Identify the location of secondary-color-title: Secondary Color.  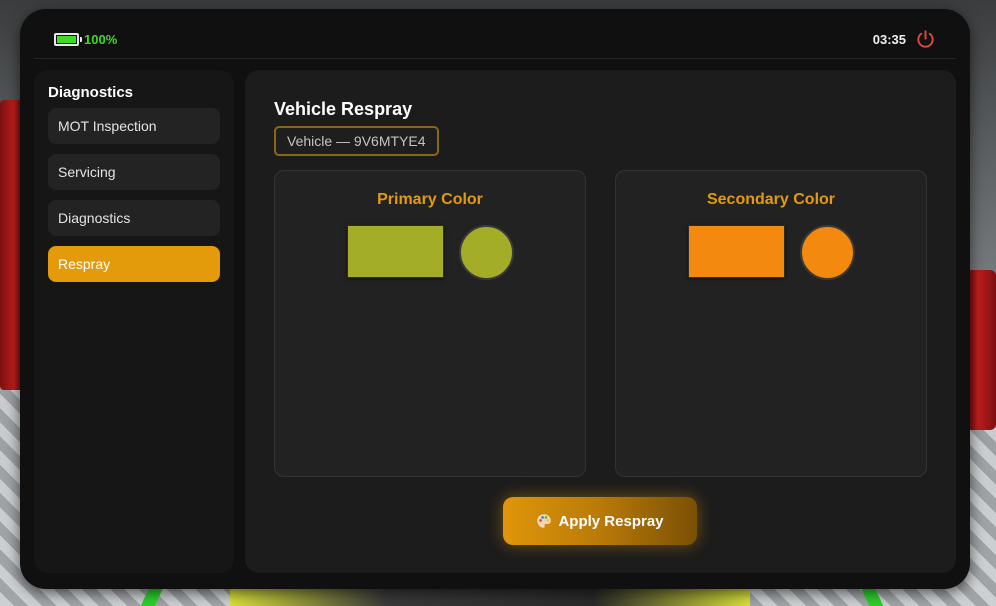
(771, 199).